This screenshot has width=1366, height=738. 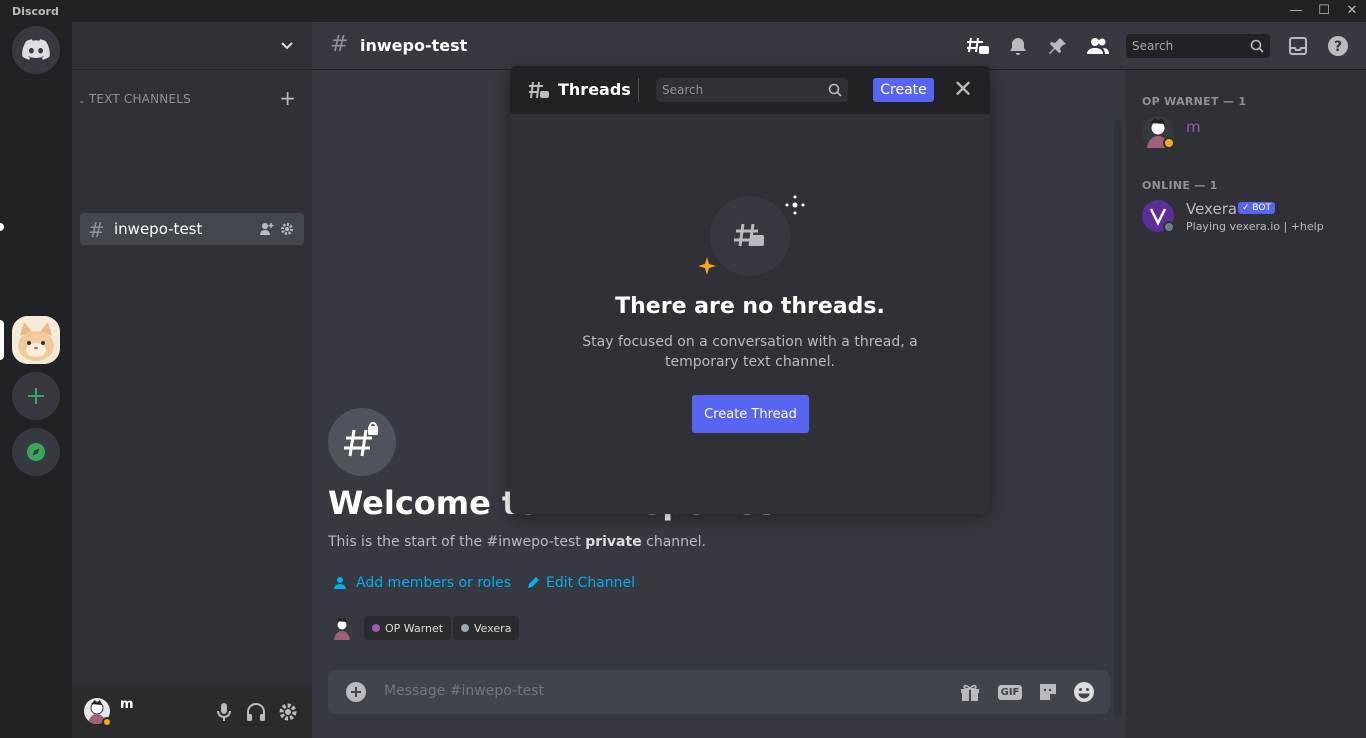 I want to click on user-avatar-icon, so click(x=342, y=629).